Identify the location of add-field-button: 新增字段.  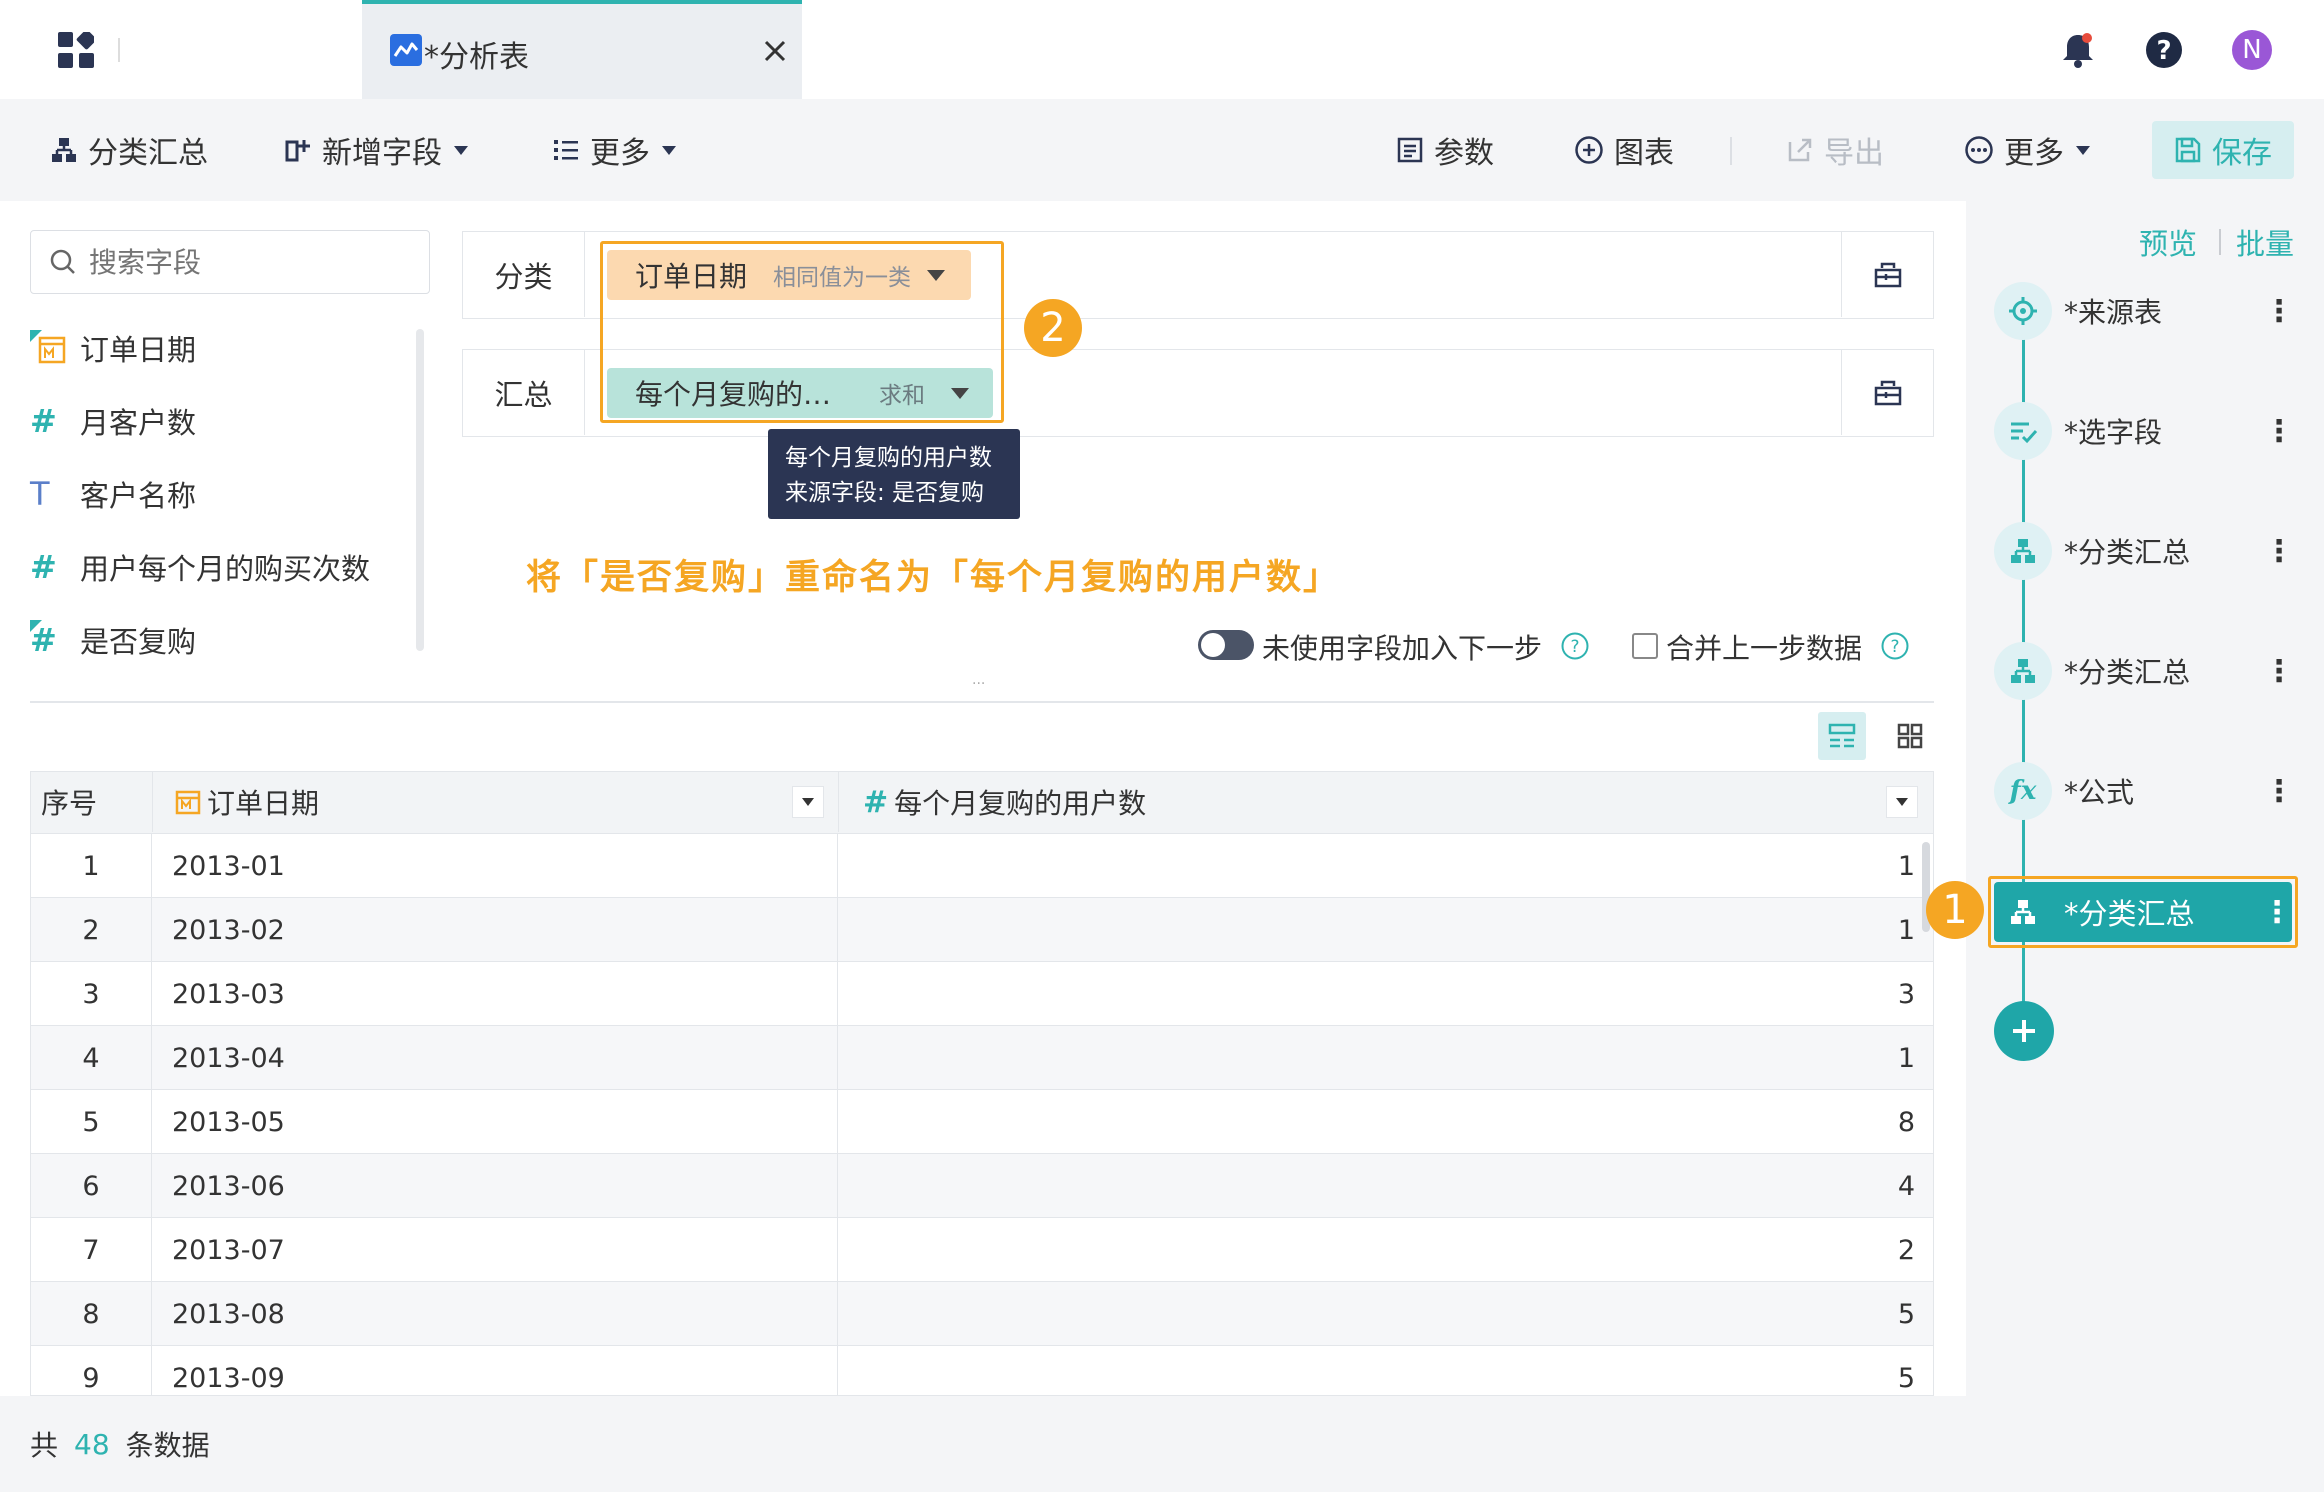
(377, 150).